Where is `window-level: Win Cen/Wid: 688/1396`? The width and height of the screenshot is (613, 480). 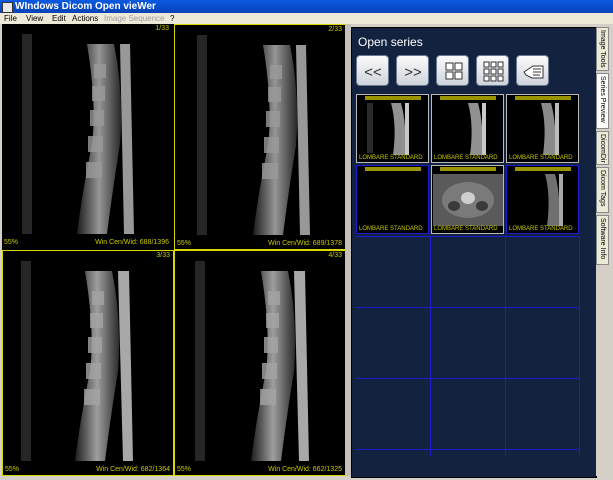
window-level: Win Cen/Wid: 688/1396 is located at coordinates (132, 242).